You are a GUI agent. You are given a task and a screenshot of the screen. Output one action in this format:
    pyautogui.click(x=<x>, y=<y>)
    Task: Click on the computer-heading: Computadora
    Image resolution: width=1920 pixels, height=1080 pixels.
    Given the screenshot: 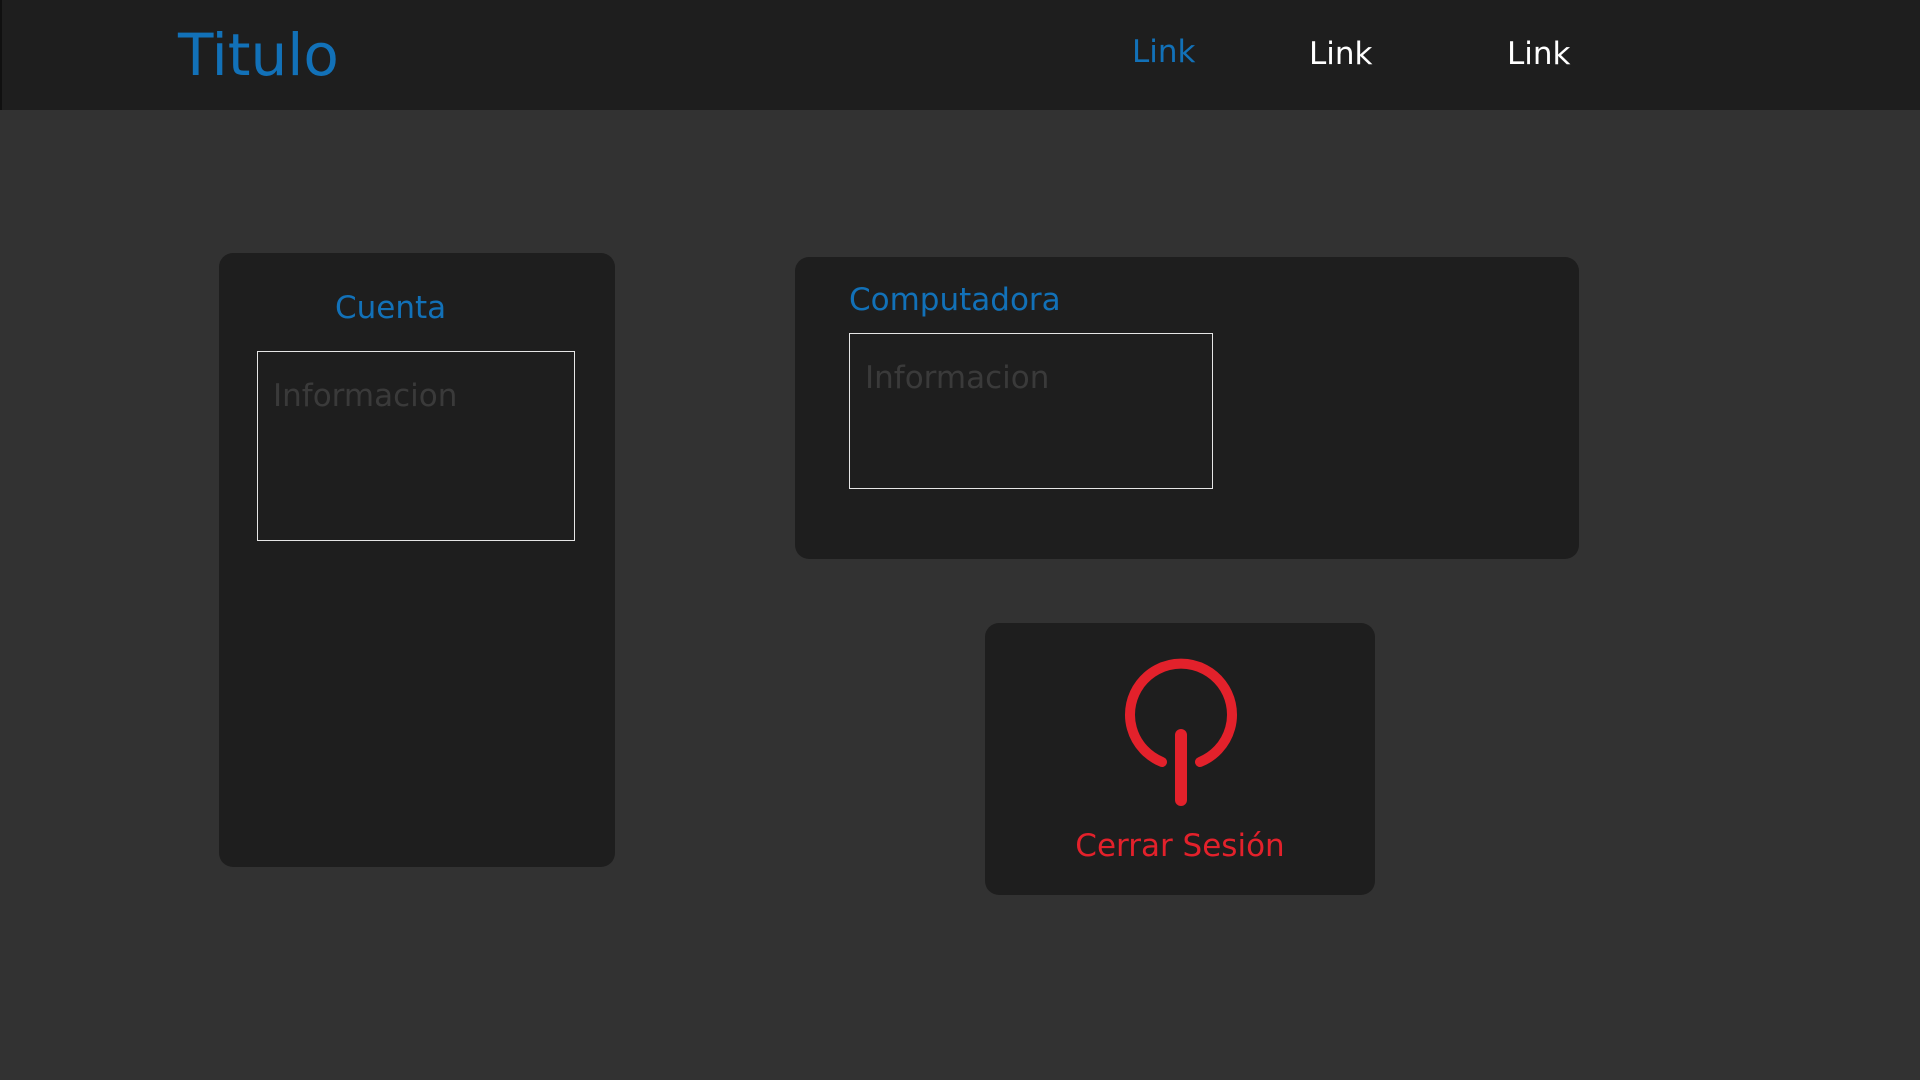 What is the action you would take?
    pyautogui.click(x=955, y=300)
    